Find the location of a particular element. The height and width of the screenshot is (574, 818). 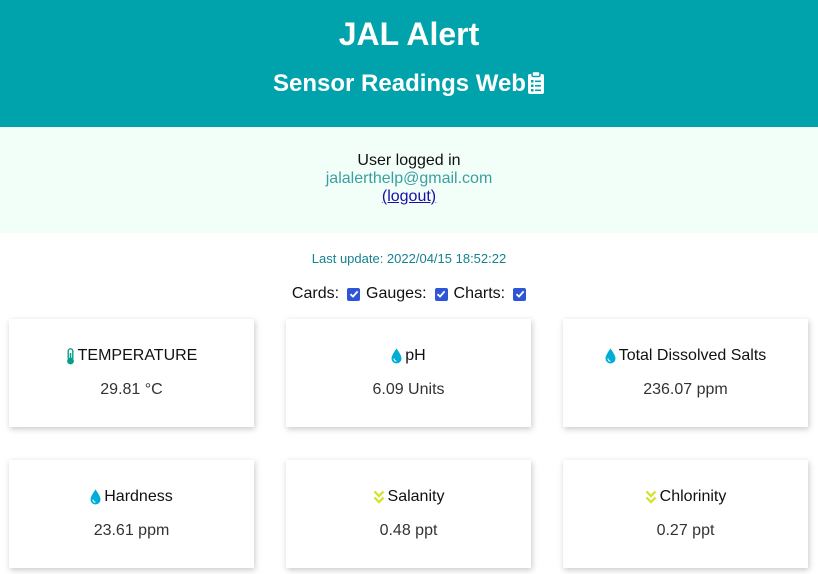

last-update-text: Last update: 2022/04/15 18:52:22 is located at coordinates (409, 258).